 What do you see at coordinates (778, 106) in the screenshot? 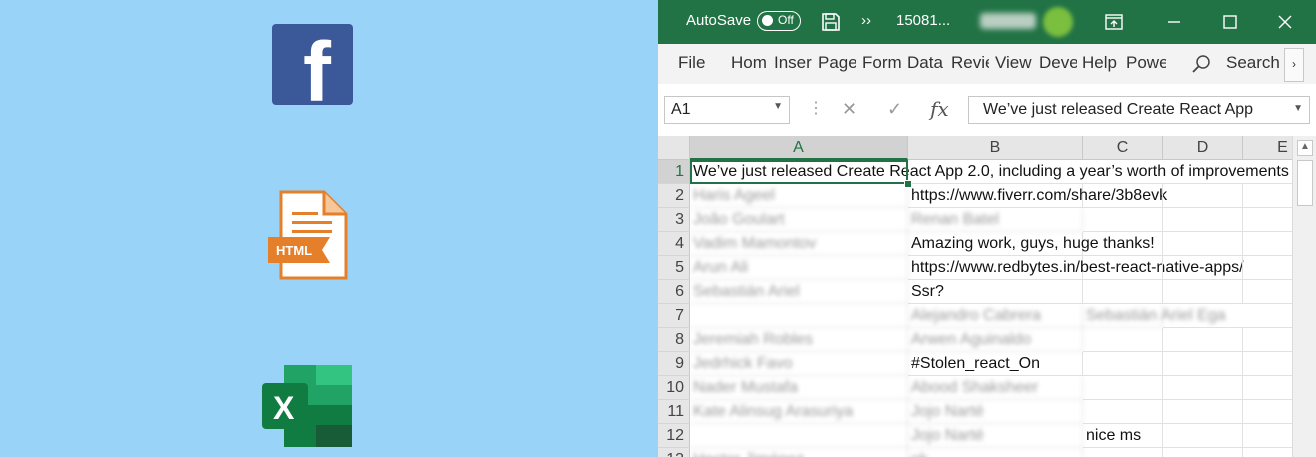
I see `chevron-down-icon: ▼` at bounding box center [778, 106].